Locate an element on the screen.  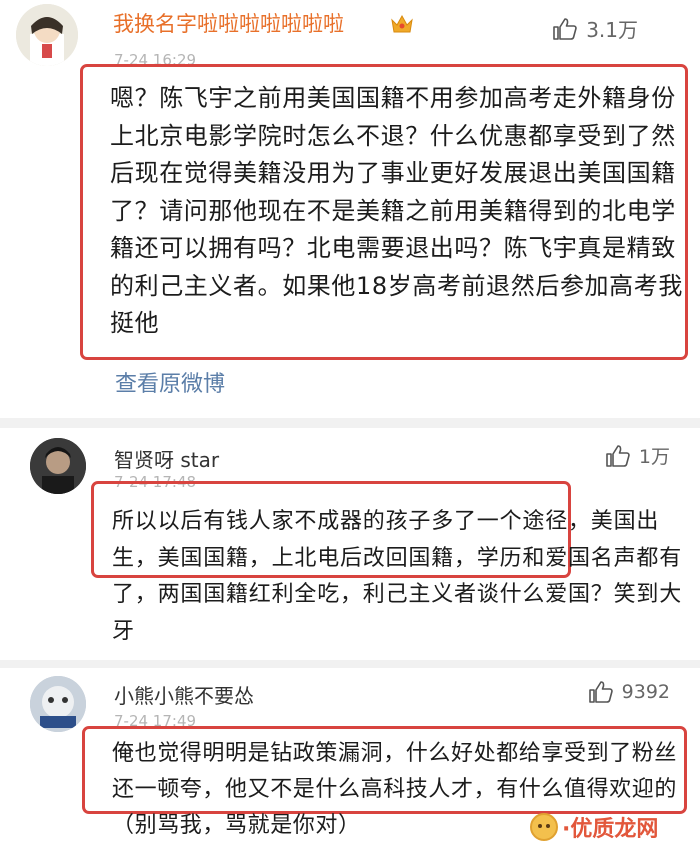
like-button: 9392 is located at coordinates (629, 692).